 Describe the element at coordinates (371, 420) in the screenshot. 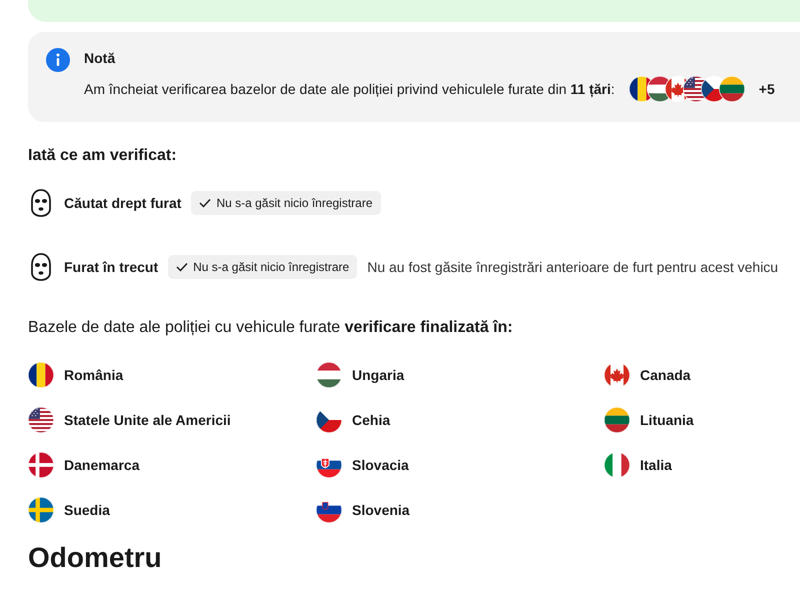

I see `country-name: Cehia` at that location.